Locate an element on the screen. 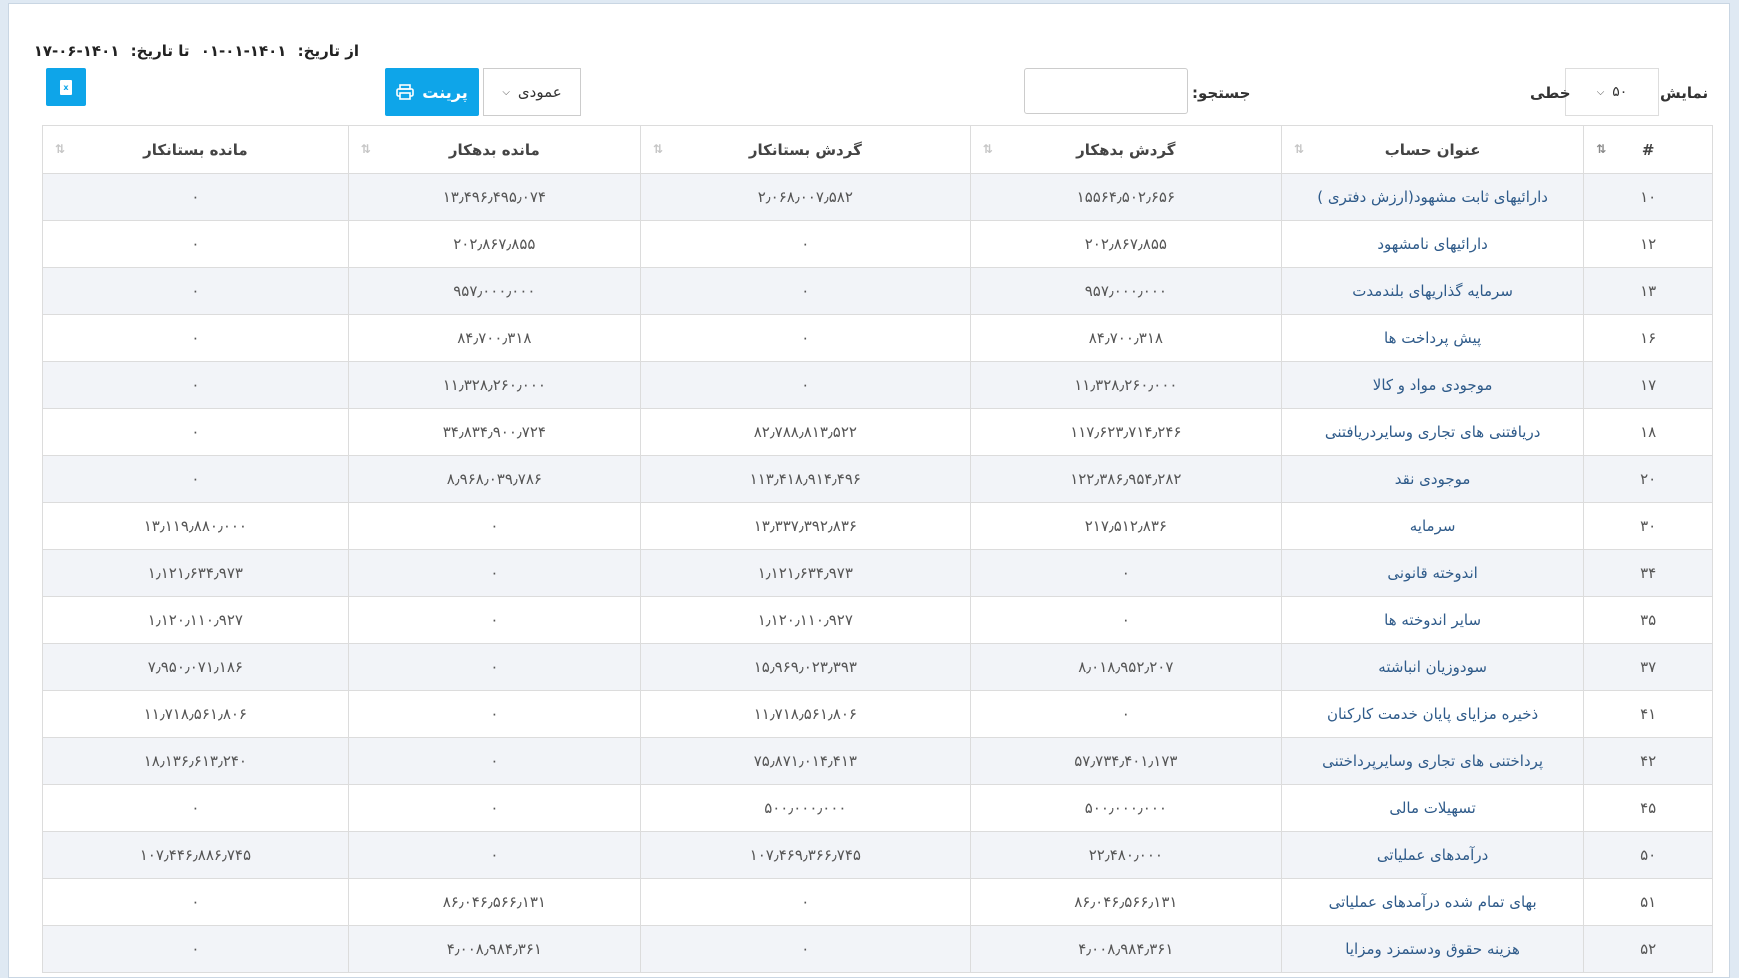  cell-credit-balance: ۱۱٫۷۱۸٫۵۶۱٫۸۰۶ is located at coordinates (195, 714).